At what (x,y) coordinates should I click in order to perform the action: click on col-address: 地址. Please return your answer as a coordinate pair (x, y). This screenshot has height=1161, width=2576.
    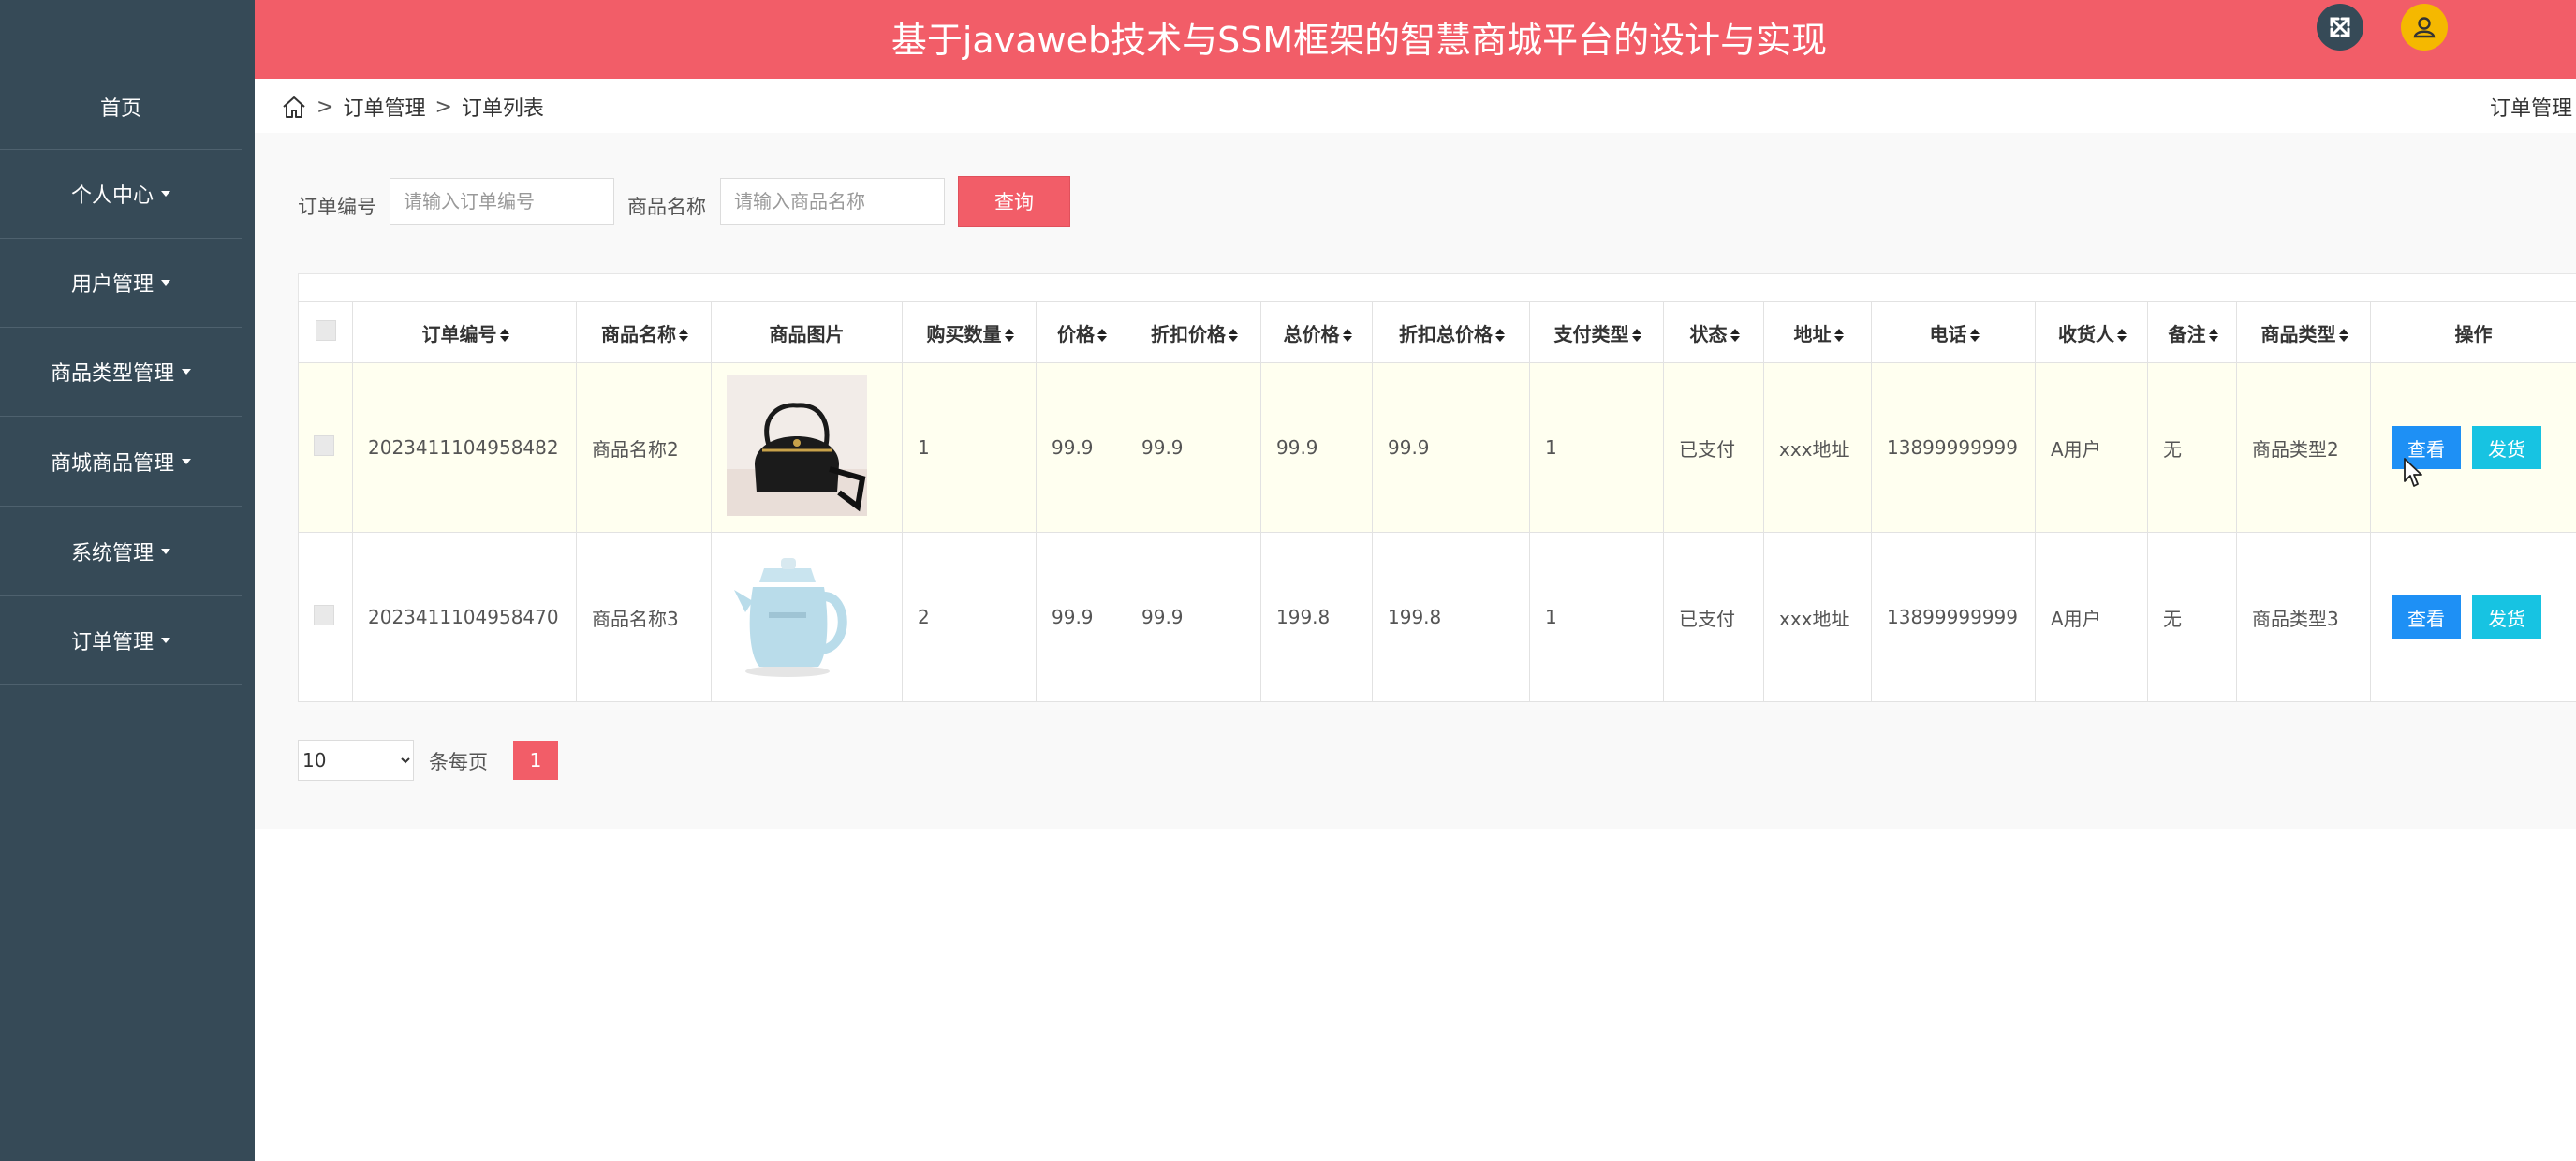
    Looking at the image, I should click on (1817, 332).